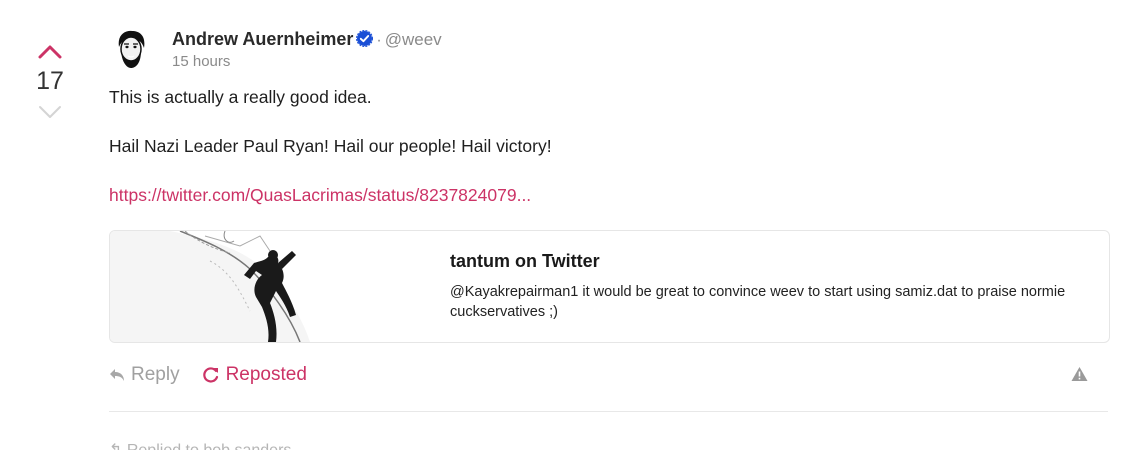  What do you see at coordinates (266, 374) in the screenshot?
I see `repost-label: Reposted` at bounding box center [266, 374].